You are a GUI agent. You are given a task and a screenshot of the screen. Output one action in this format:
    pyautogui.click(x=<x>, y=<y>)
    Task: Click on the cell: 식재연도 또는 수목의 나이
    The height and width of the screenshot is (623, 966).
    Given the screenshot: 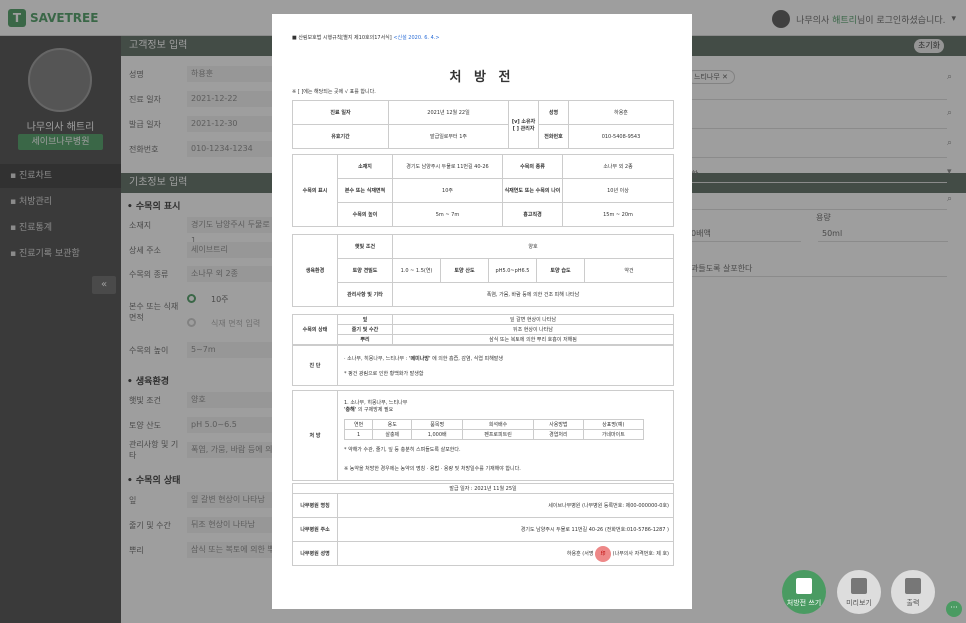 What is the action you would take?
    pyautogui.click(x=532, y=190)
    